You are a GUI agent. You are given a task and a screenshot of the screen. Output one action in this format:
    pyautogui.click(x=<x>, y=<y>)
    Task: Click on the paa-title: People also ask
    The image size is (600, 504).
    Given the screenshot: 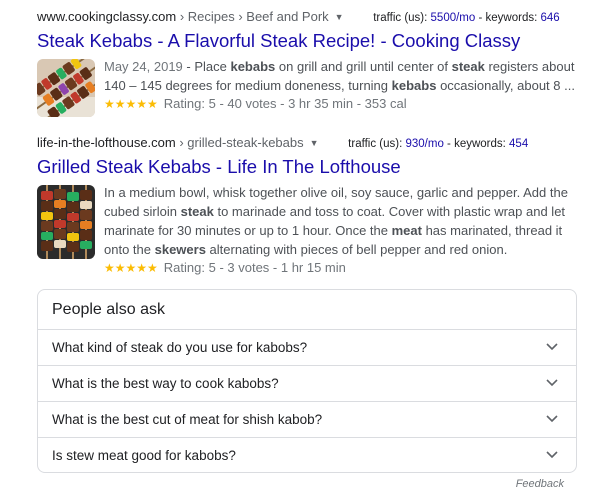 What is the action you would take?
    pyautogui.click(x=108, y=309)
    